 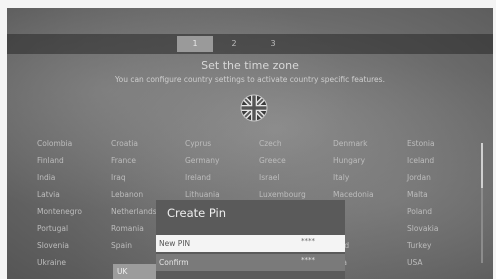 What do you see at coordinates (291, 160) in the screenshot?
I see `country-item: Greece` at bounding box center [291, 160].